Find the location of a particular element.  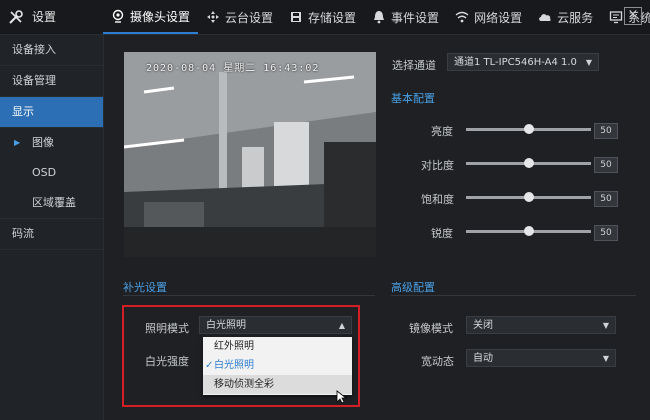

saturation-slider-thumb is located at coordinates (528, 197).